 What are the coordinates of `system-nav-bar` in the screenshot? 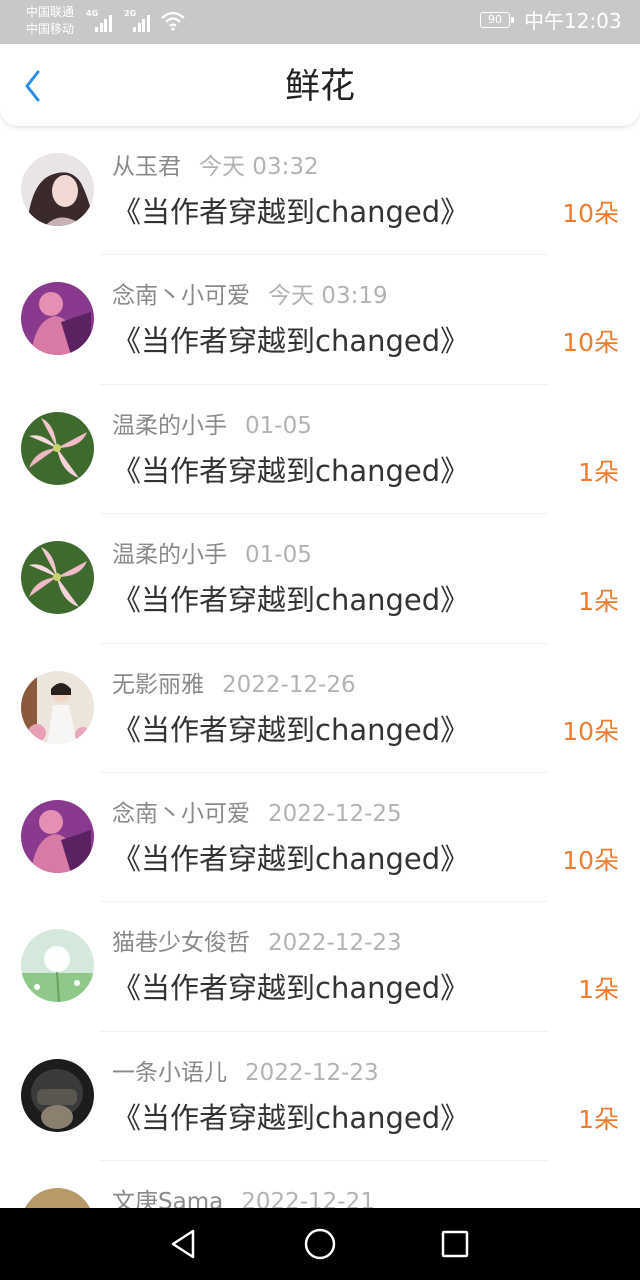 It's located at (320, 1244).